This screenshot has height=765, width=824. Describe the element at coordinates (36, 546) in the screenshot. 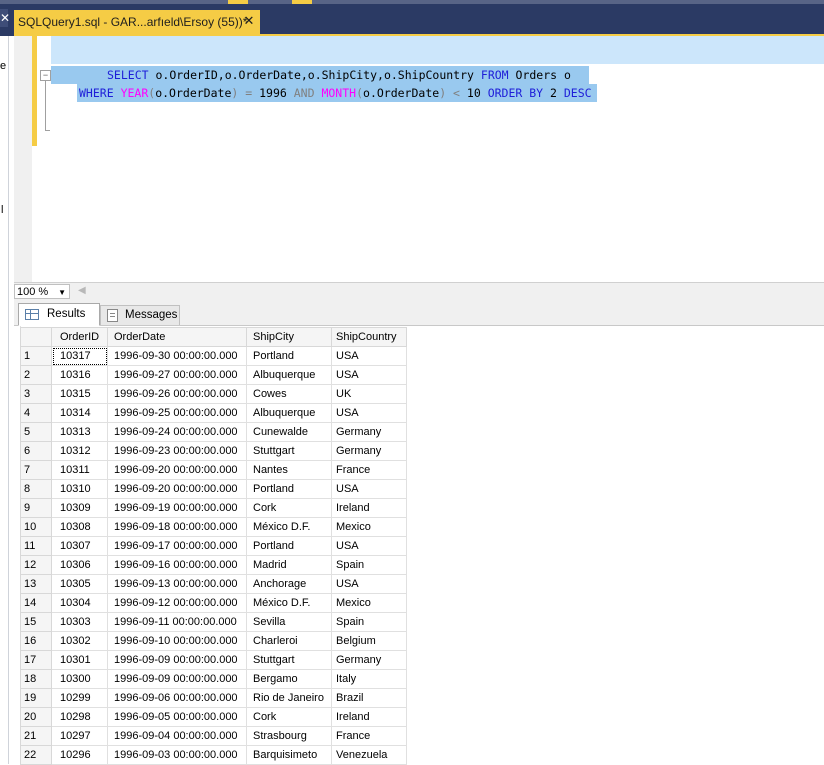

I see `row-number: 11` at that location.